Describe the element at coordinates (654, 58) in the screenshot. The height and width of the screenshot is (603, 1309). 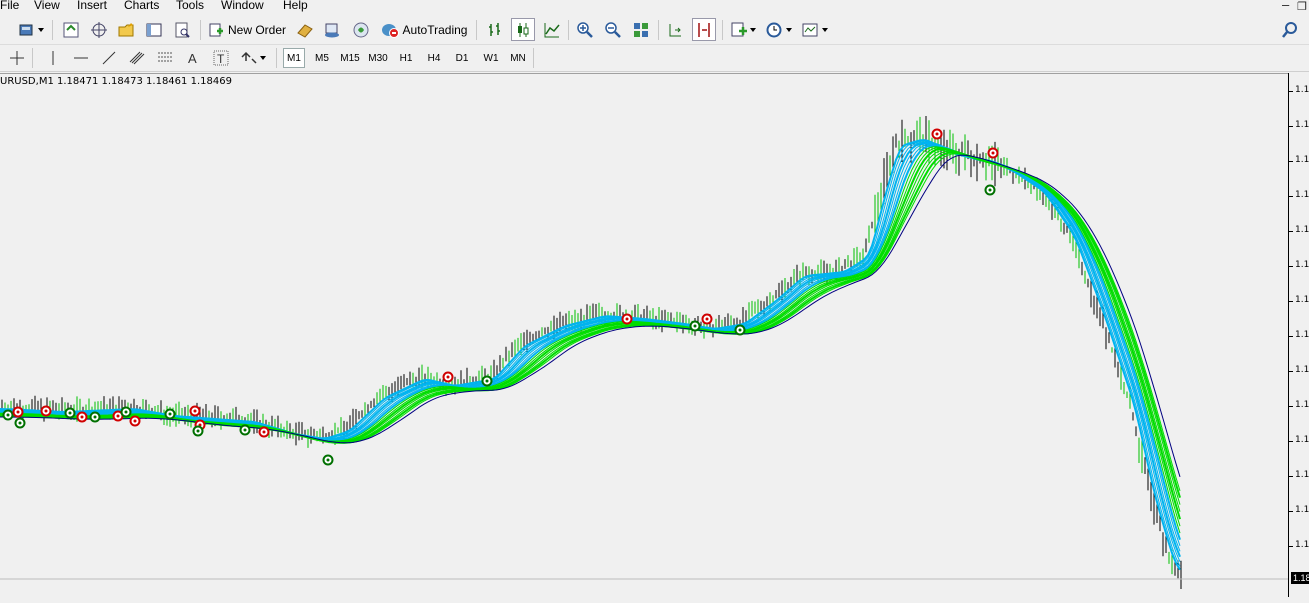
I see `drawing-toolbar: A T` at that location.